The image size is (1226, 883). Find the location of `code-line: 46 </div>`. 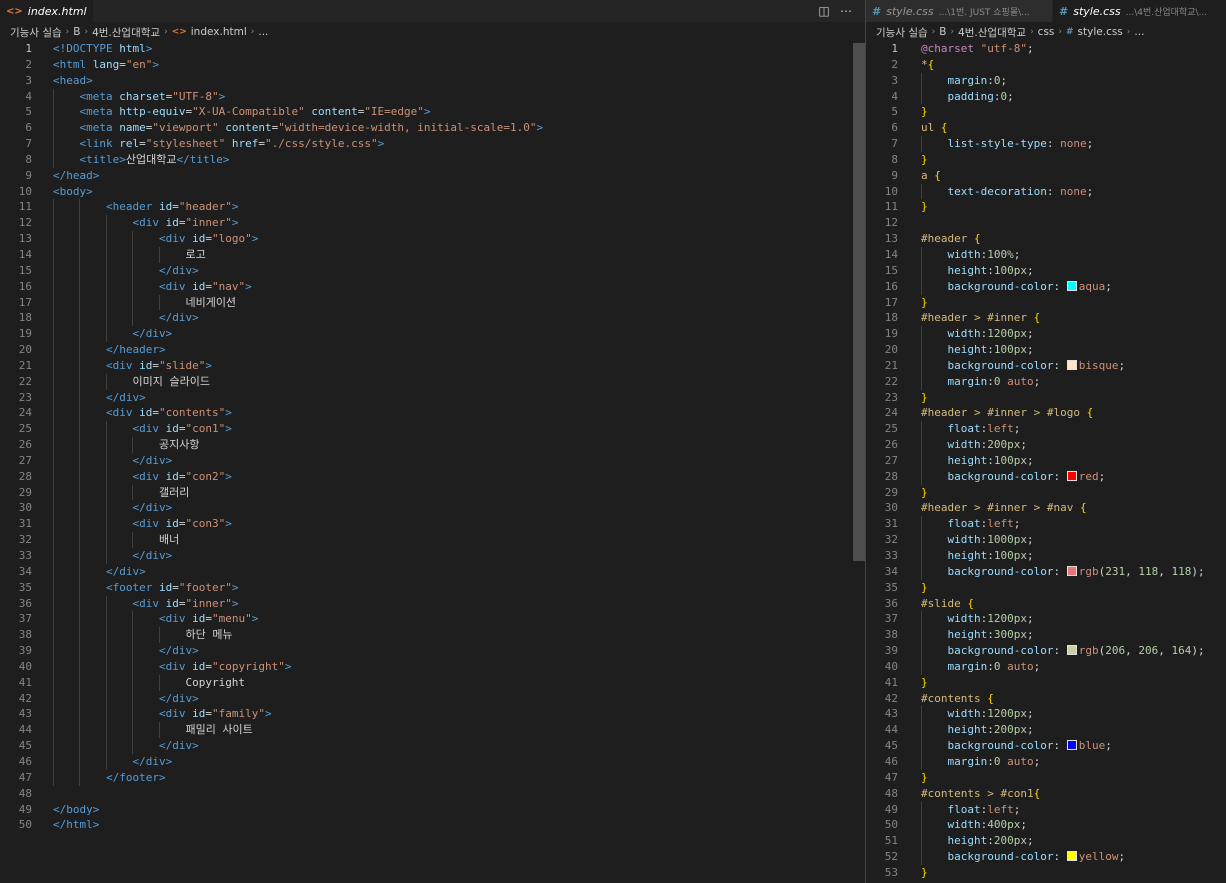

code-line: 46 </div> is located at coordinates (432, 761).